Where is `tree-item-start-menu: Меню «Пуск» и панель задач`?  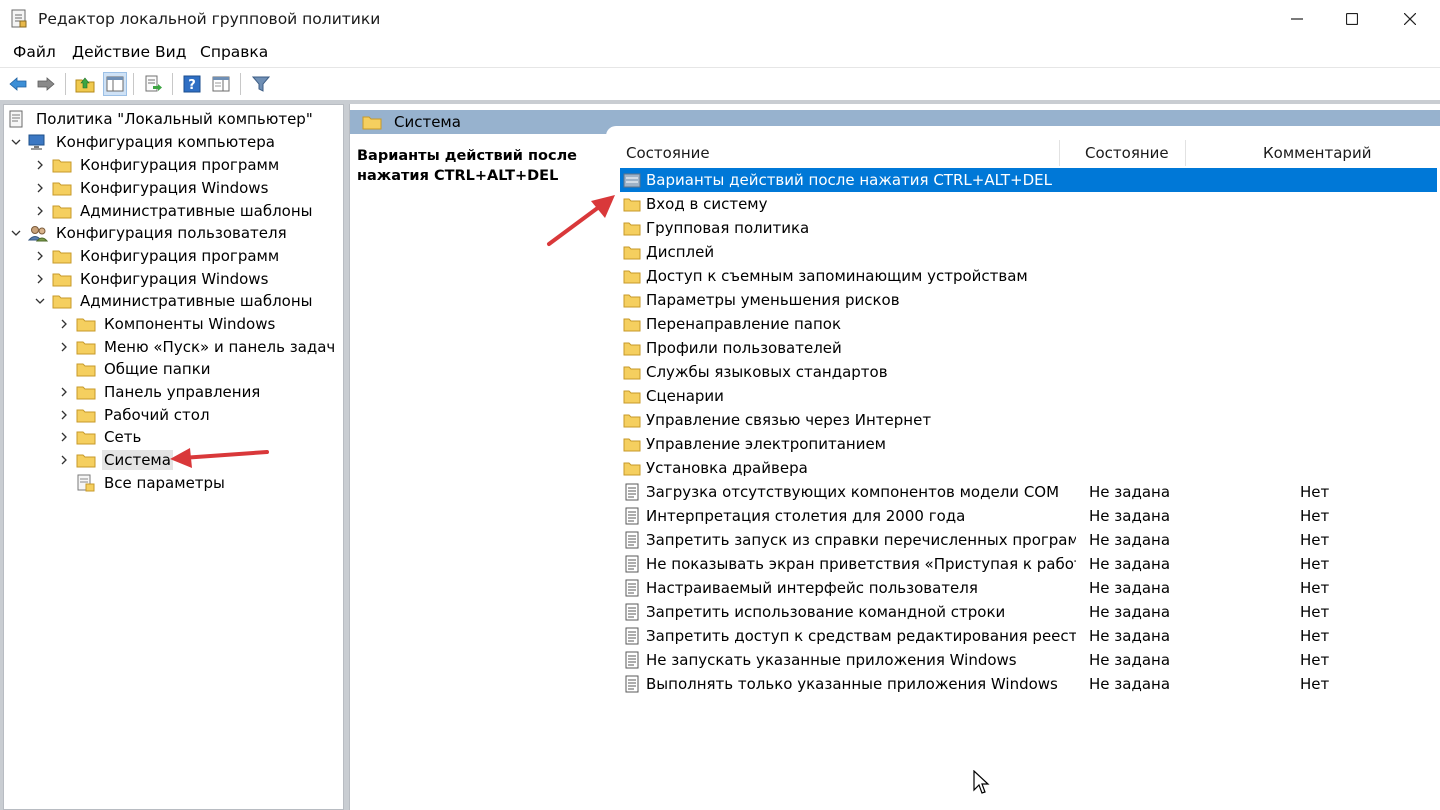
tree-item-start-menu: Меню «Пуск» и панель задач is located at coordinates (196, 347).